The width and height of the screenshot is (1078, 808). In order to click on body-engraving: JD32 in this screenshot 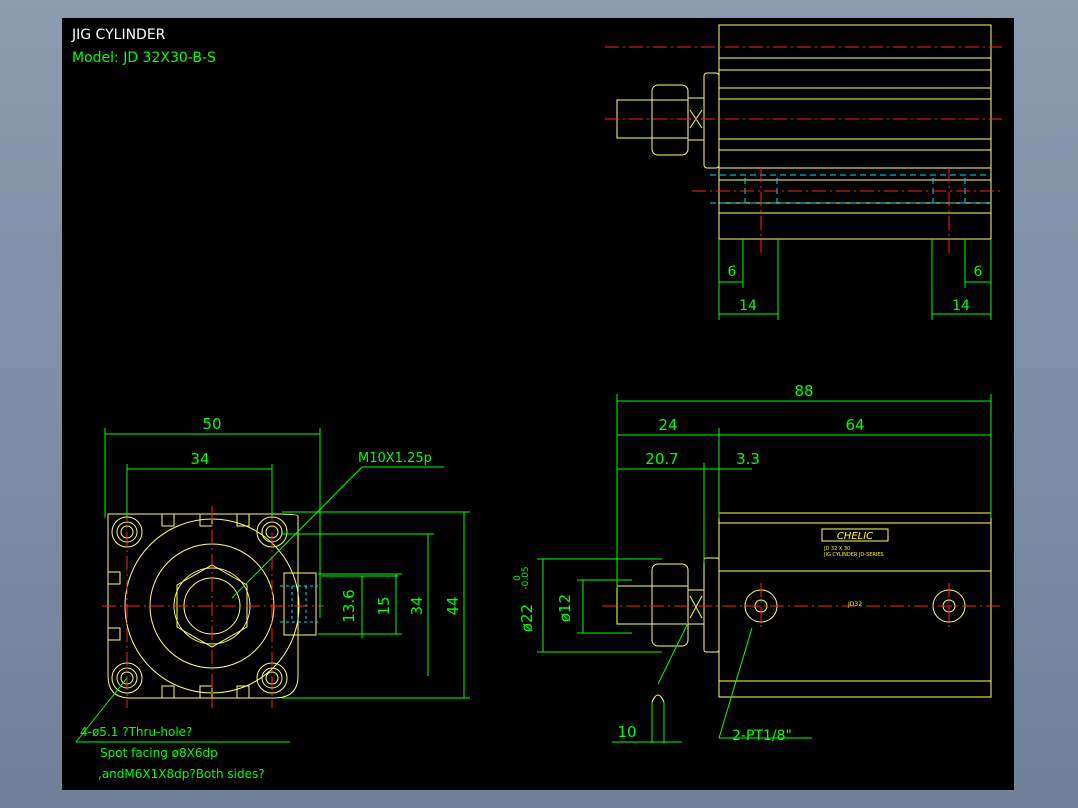, I will do `click(854, 604)`.